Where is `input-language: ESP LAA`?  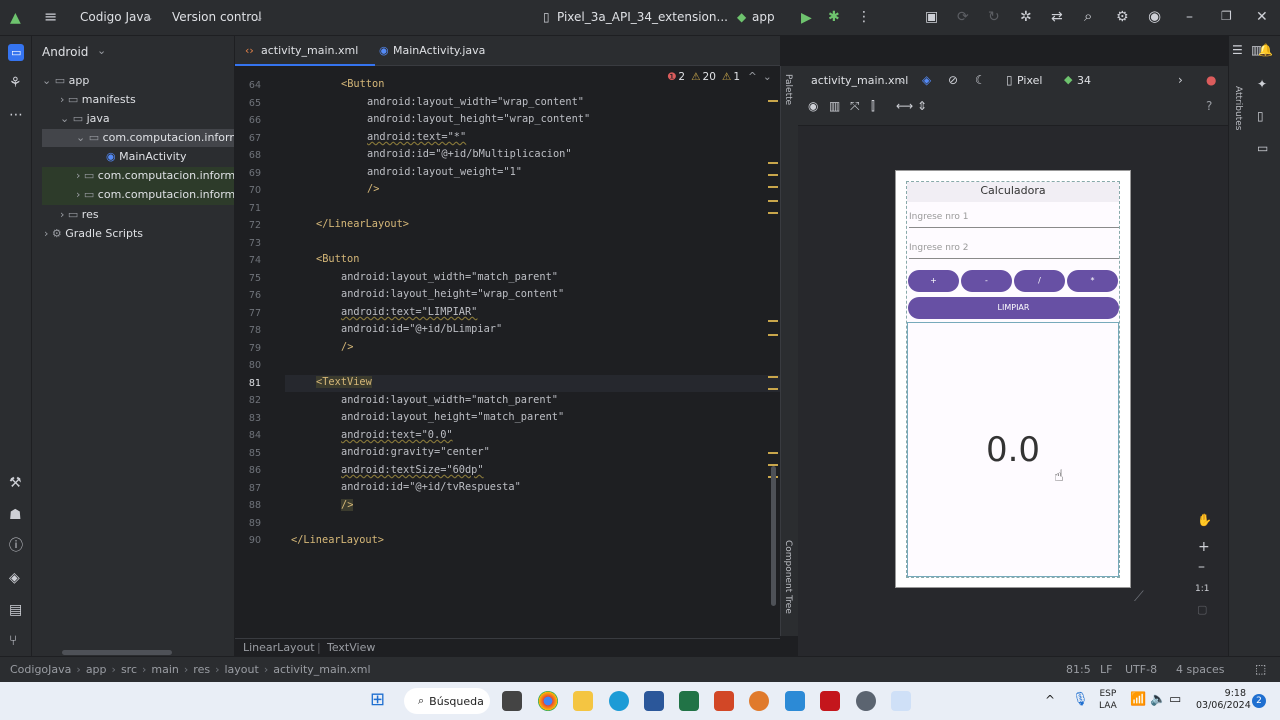 input-language: ESP LAA is located at coordinates (1108, 700).